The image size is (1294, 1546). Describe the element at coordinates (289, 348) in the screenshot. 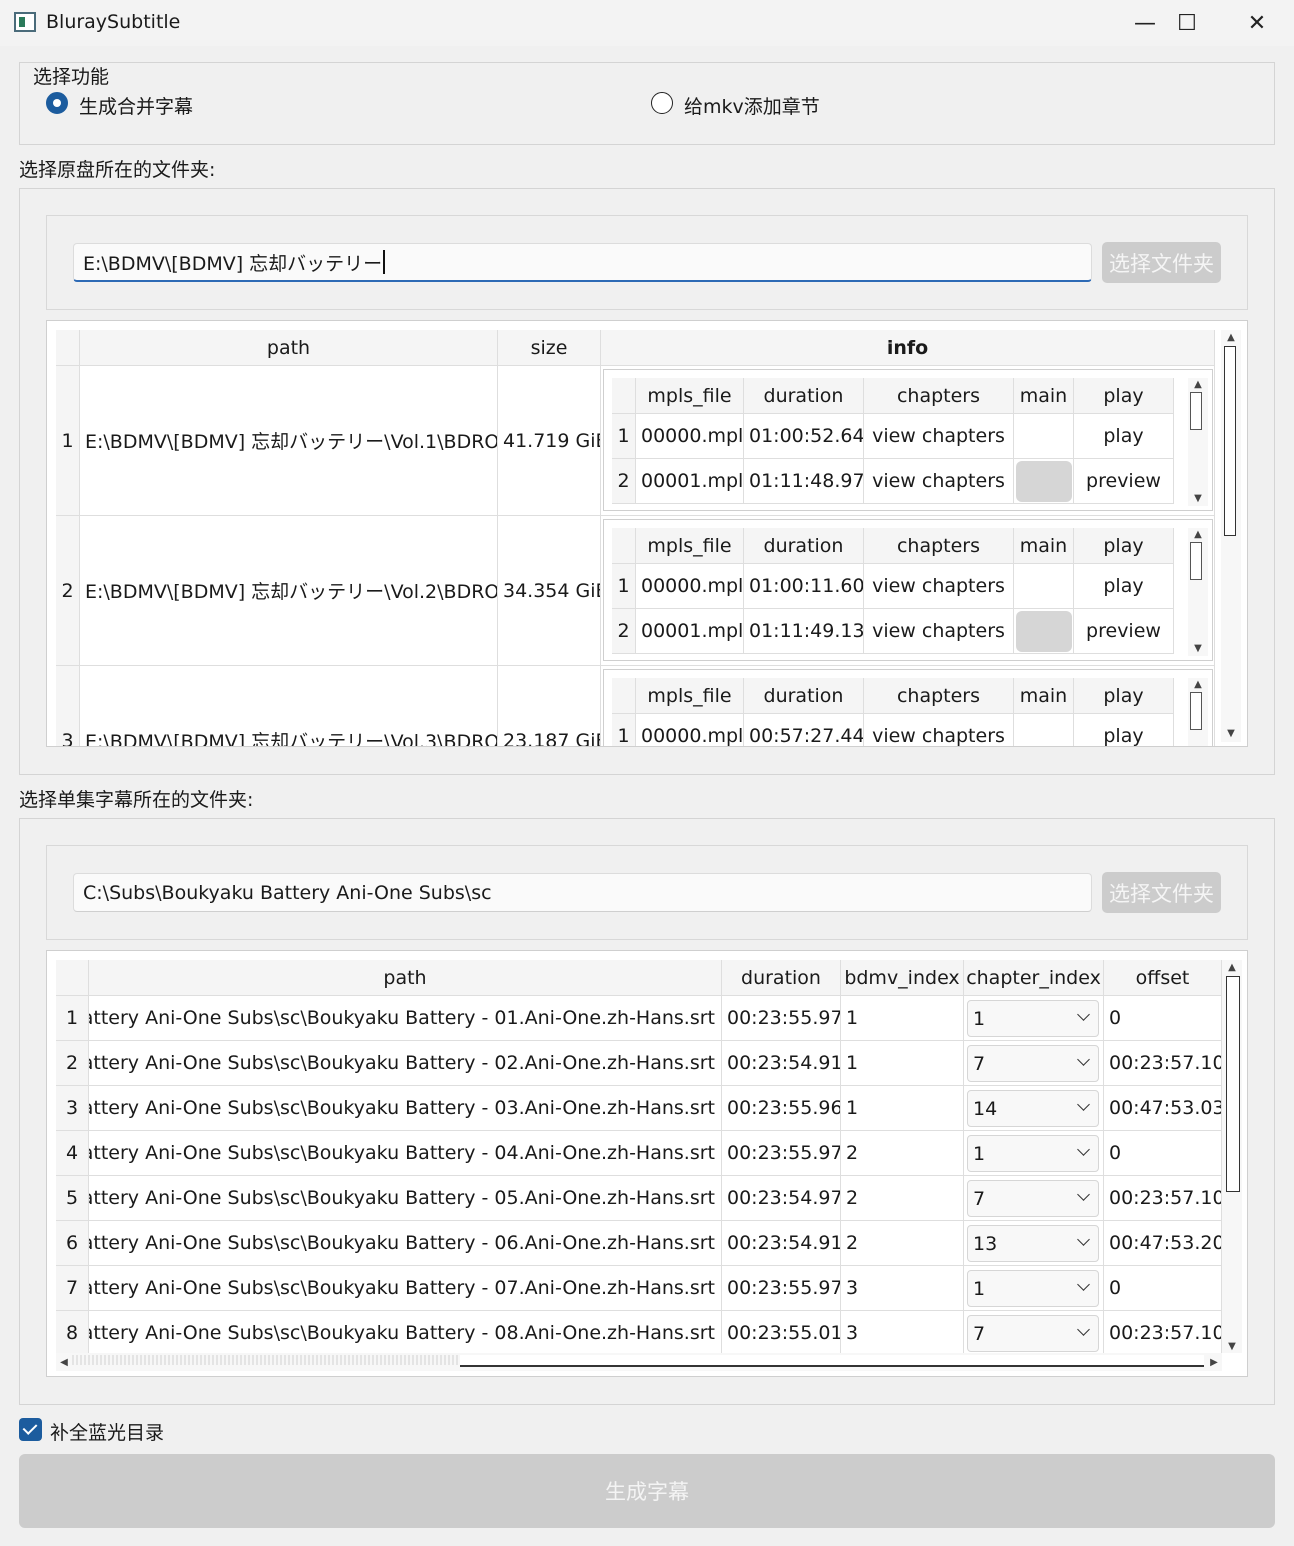

I see `bdmv-header-path: path` at that location.